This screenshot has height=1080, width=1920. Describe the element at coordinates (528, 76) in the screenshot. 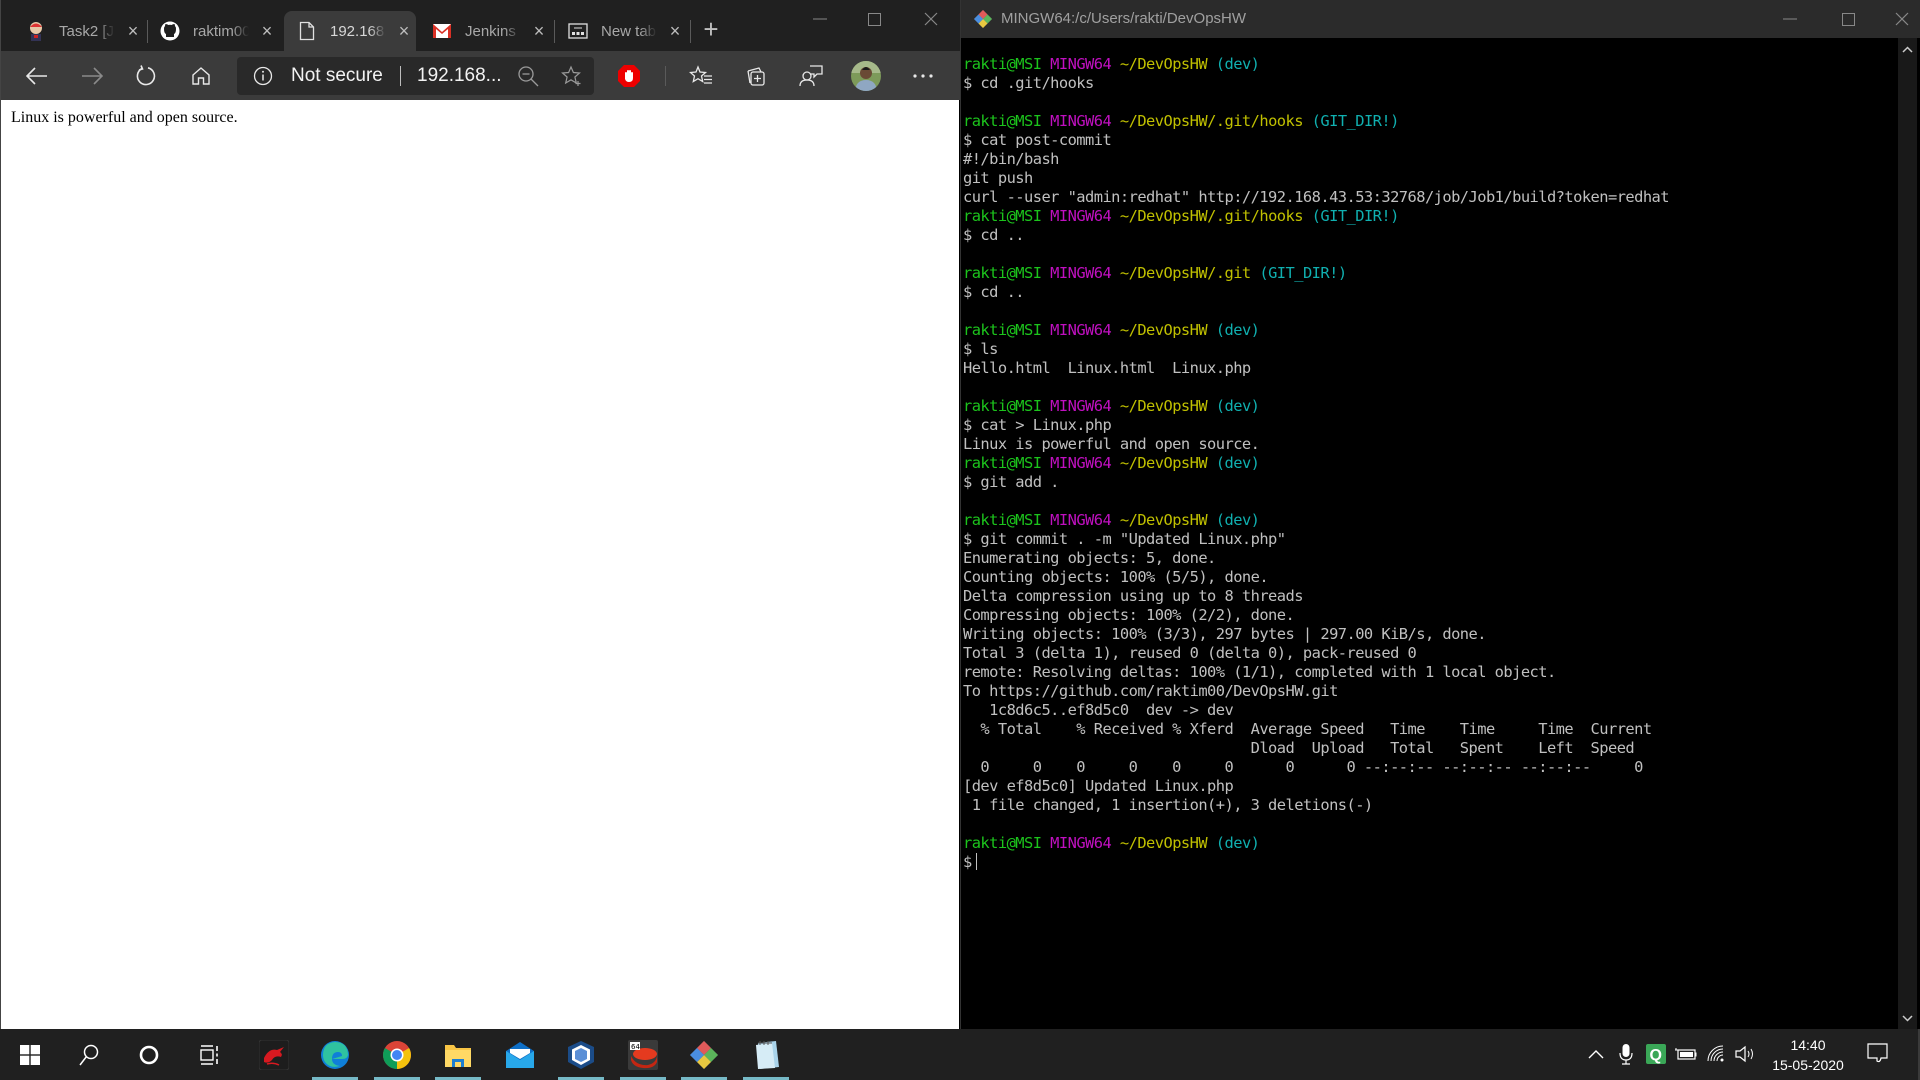

I see `zoom-out-icon` at that location.